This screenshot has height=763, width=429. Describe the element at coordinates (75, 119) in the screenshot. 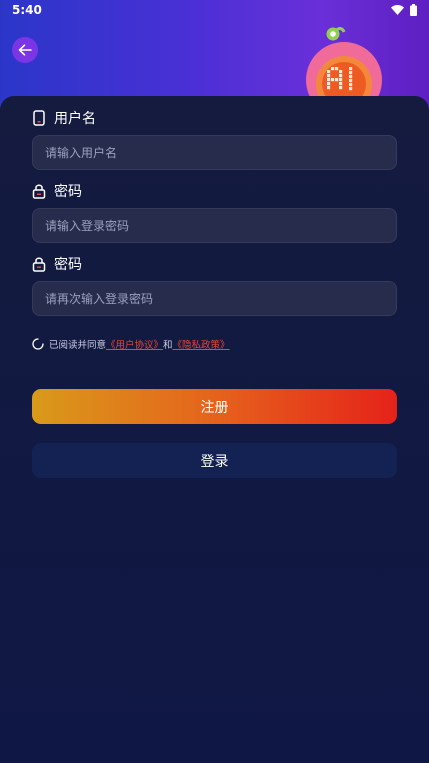

I see `username-label-text: 用户名` at that location.